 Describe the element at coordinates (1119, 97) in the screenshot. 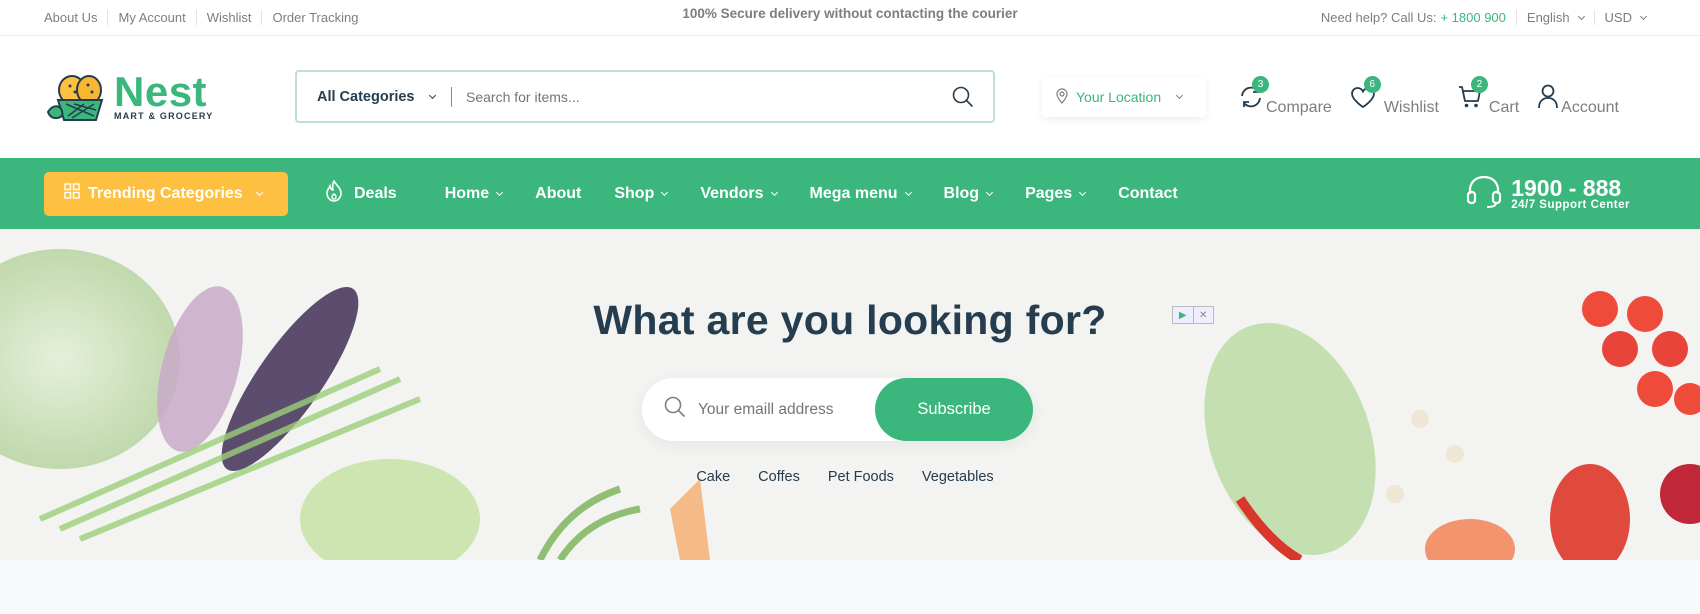

I see `location-label: Your Location` at that location.